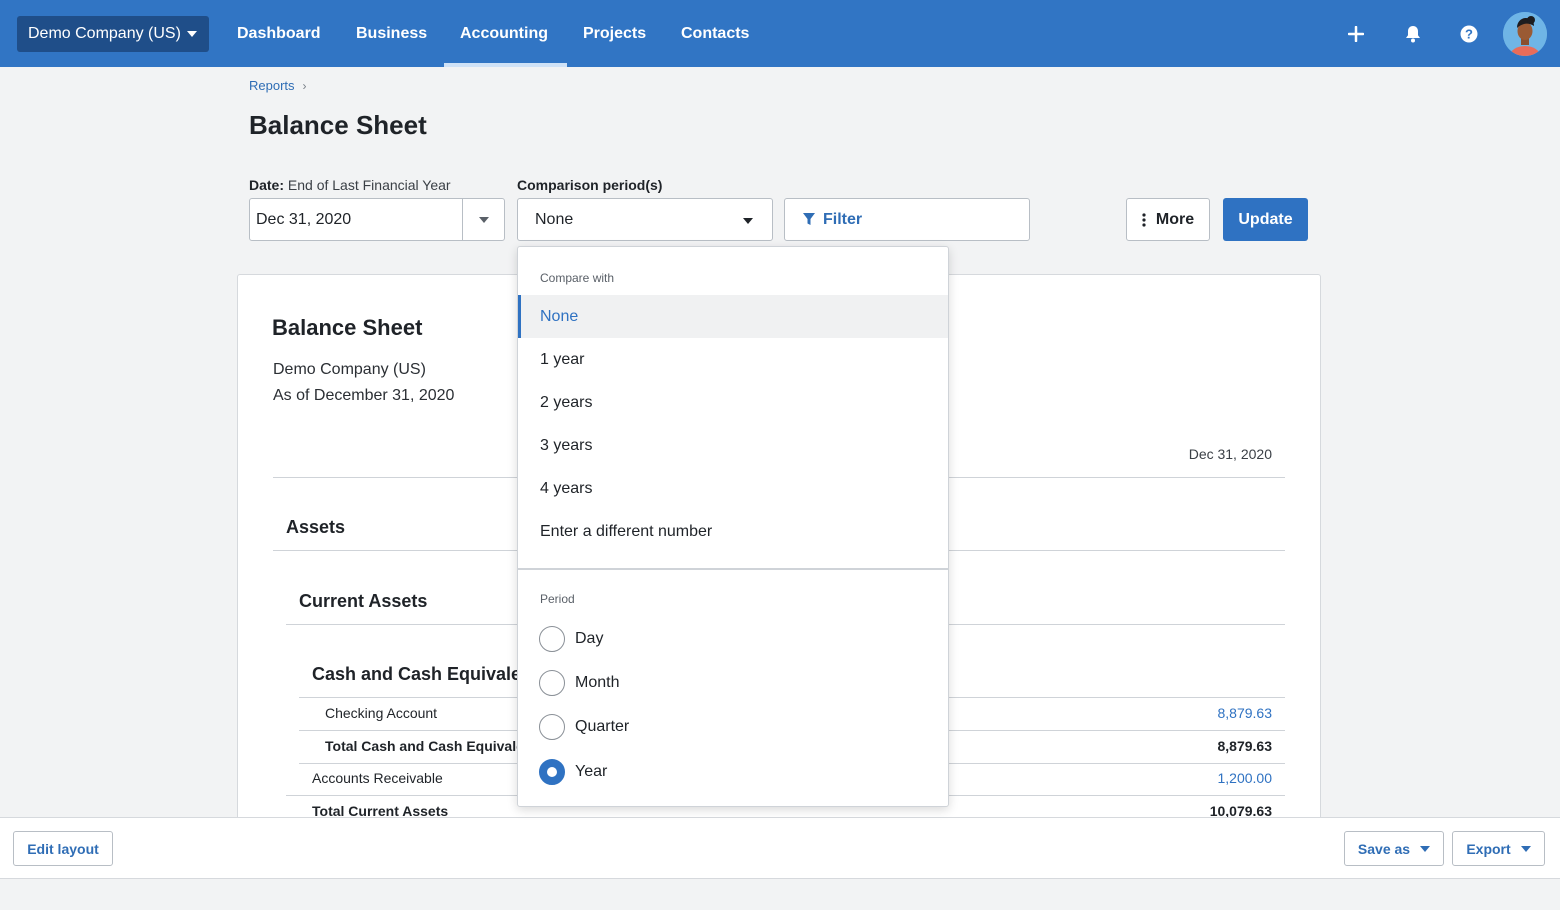 This screenshot has width=1560, height=910. I want to click on period-label: Year, so click(591, 771).